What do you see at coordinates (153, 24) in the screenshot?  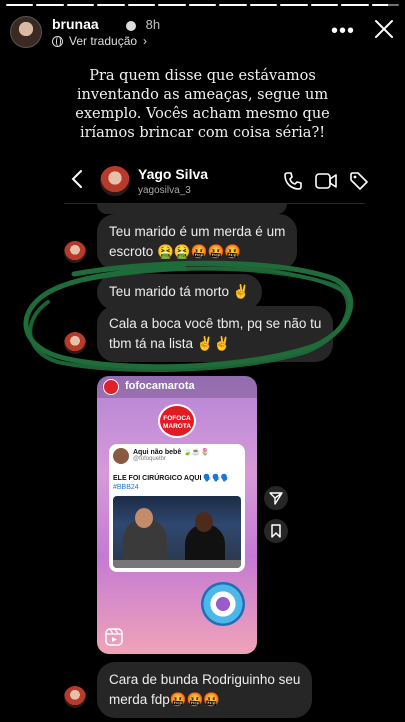 I see `story-time-label: 8h` at bounding box center [153, 24].